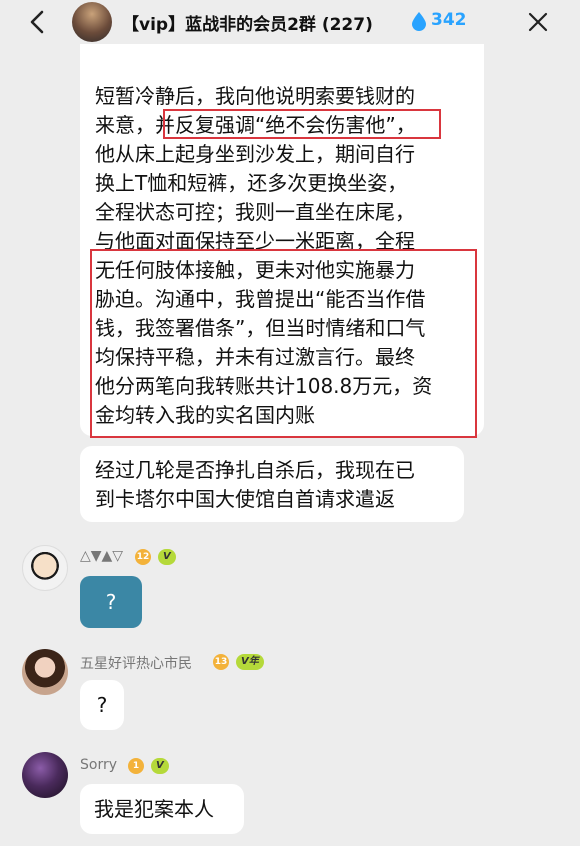 The height and width of the screenshot is (846, 580). I want to click on username: Sorry, so click(99, 765).